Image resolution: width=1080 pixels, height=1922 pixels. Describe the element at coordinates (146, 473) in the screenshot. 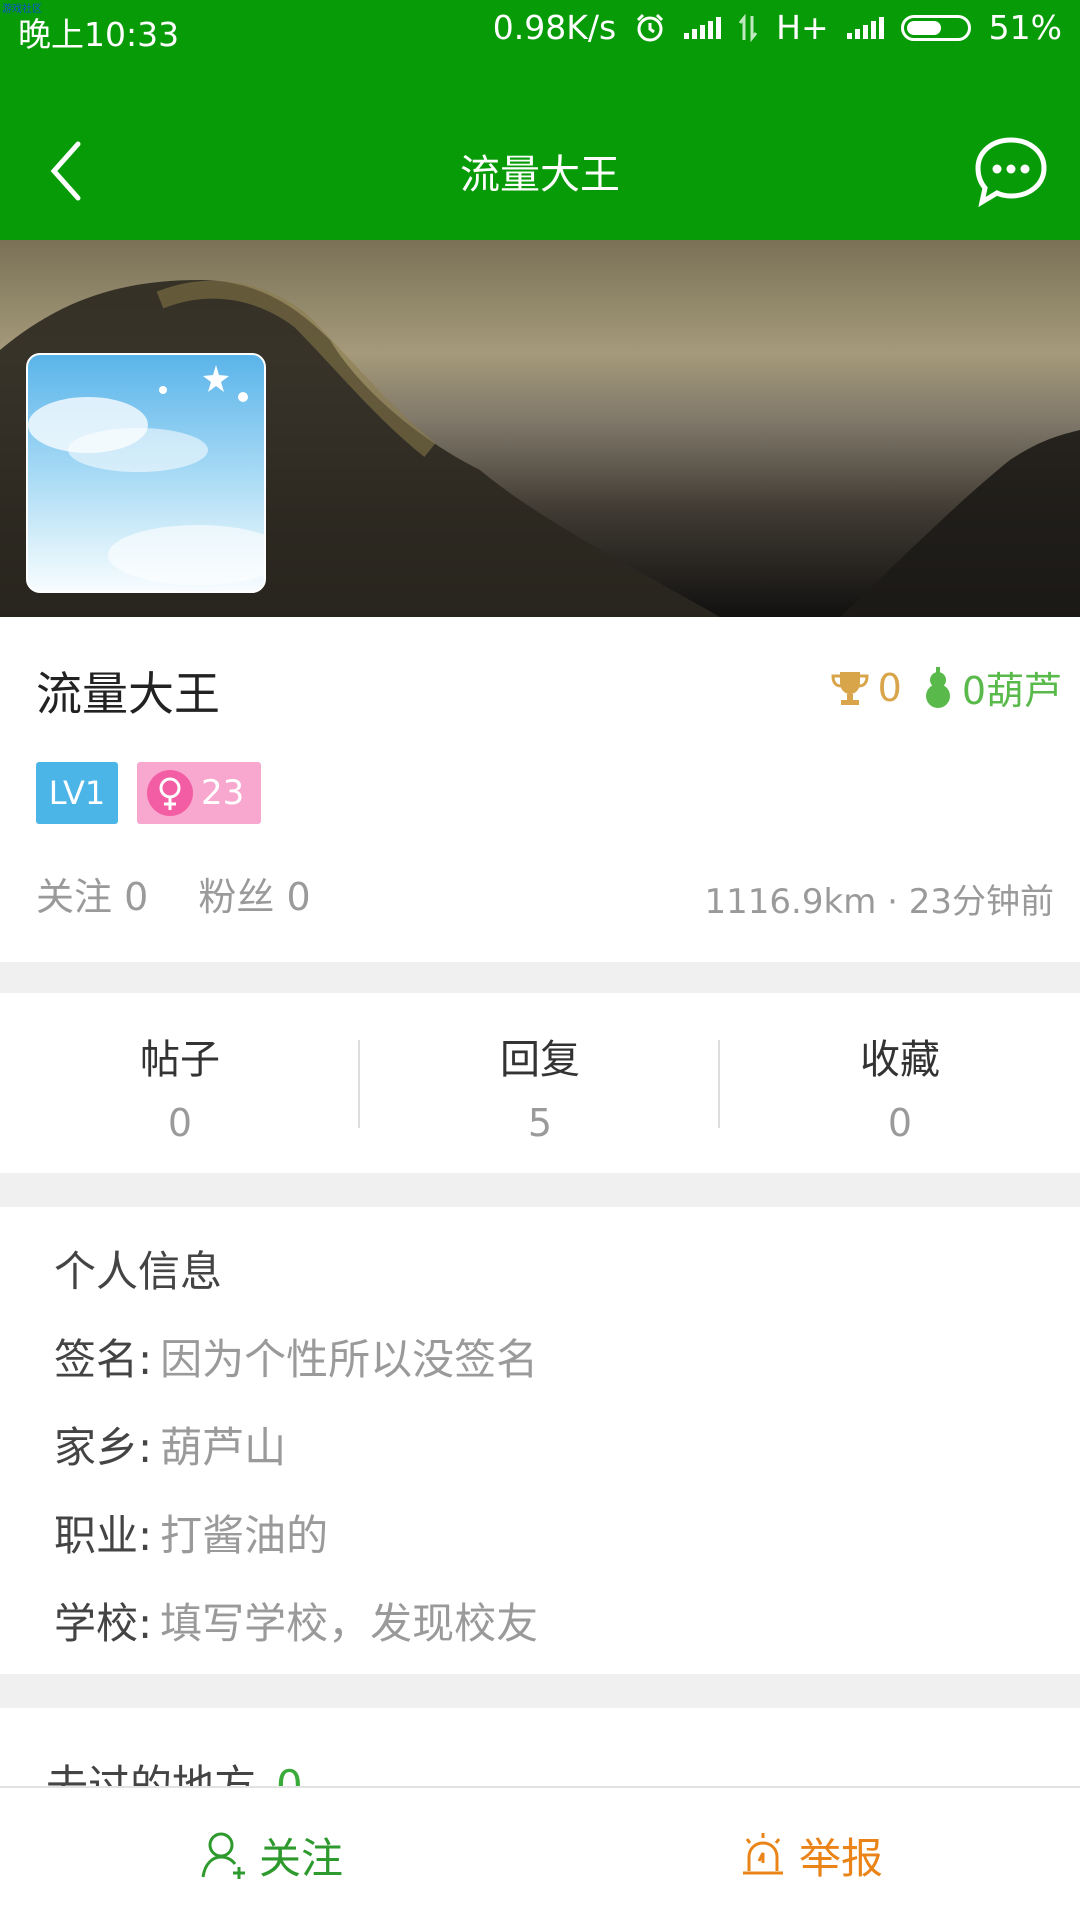

I see `avatar` at that location.